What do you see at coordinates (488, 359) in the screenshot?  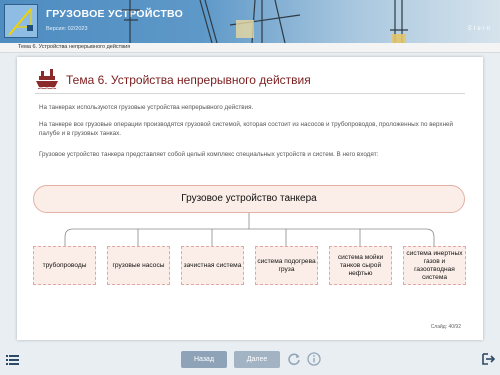 I see `exit-icon` at bounding box center [488, 359].